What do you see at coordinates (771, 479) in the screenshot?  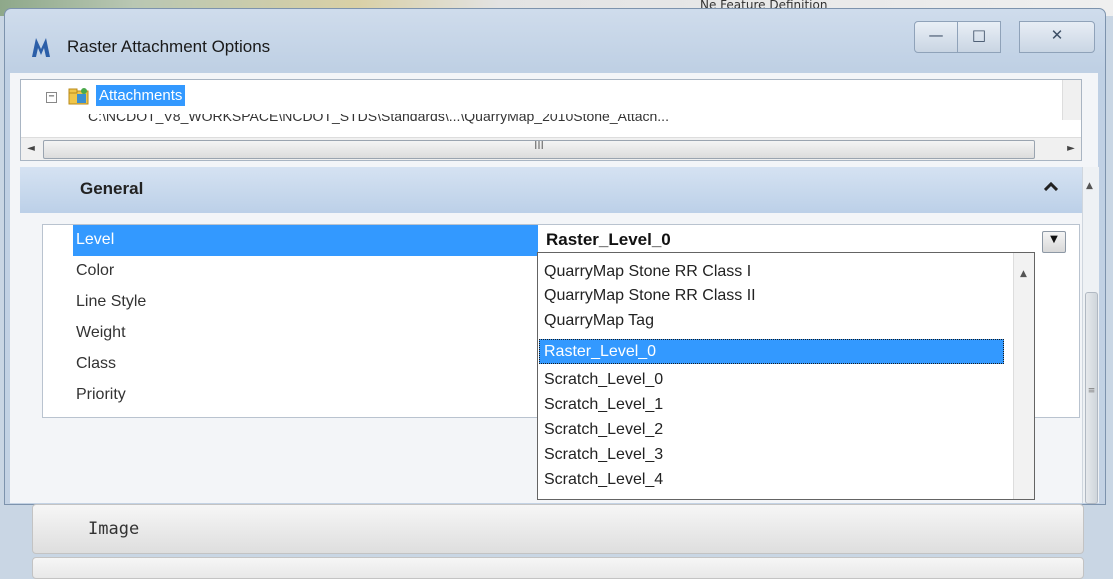 I see `dropdown-item: Scratch_Level_4` at bounding box center [771, 479].